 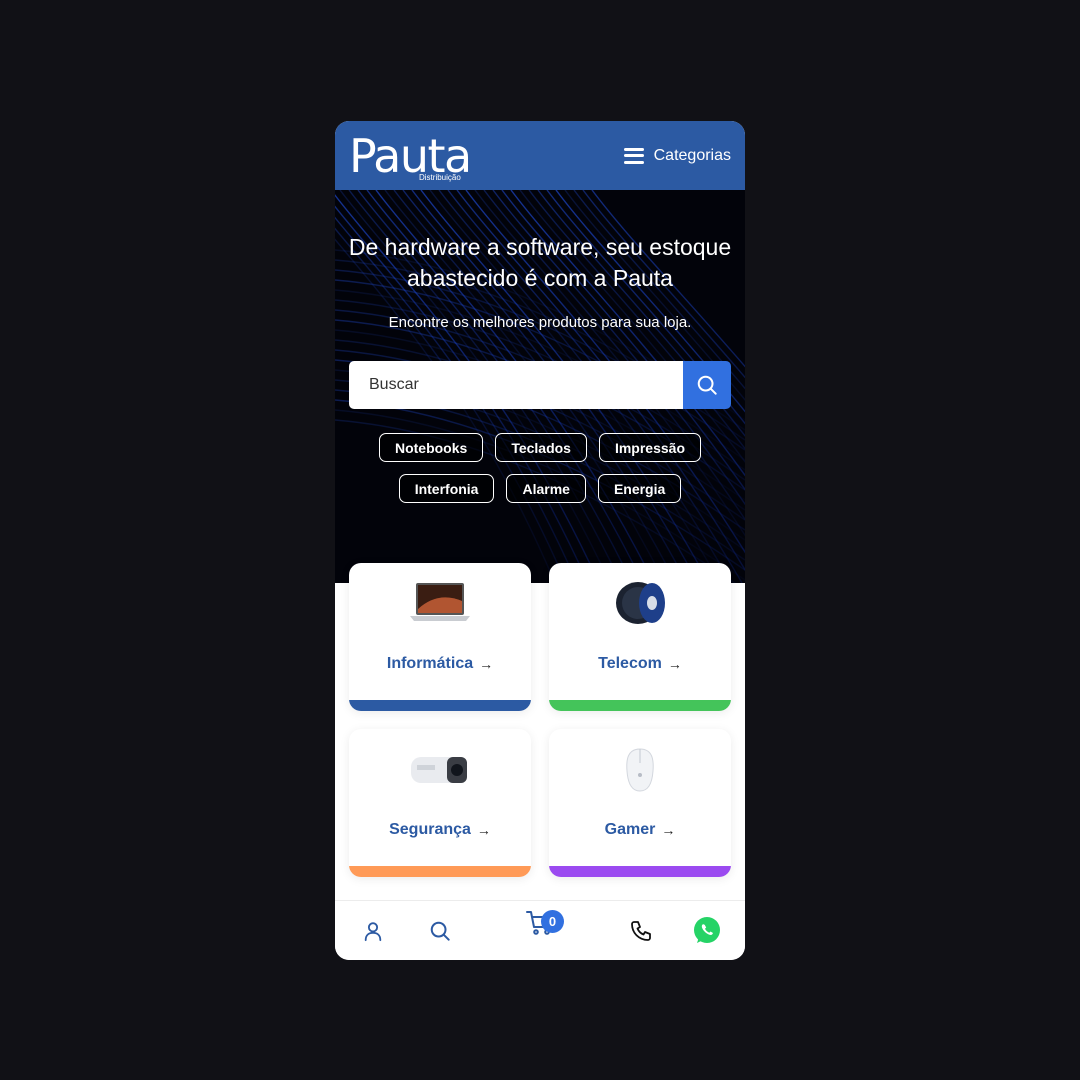 I want to click on account-button, so click(x=373, y=930).